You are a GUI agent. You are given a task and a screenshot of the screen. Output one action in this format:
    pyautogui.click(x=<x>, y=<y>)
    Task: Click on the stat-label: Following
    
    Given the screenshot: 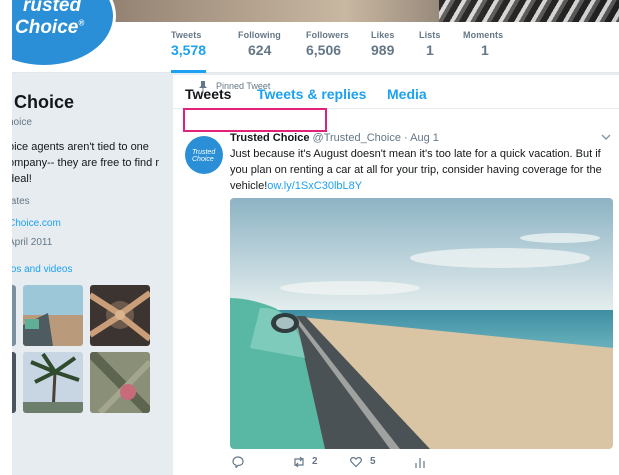 What is the action you would take?
    pyautogui.click(x=259, y=35)
    